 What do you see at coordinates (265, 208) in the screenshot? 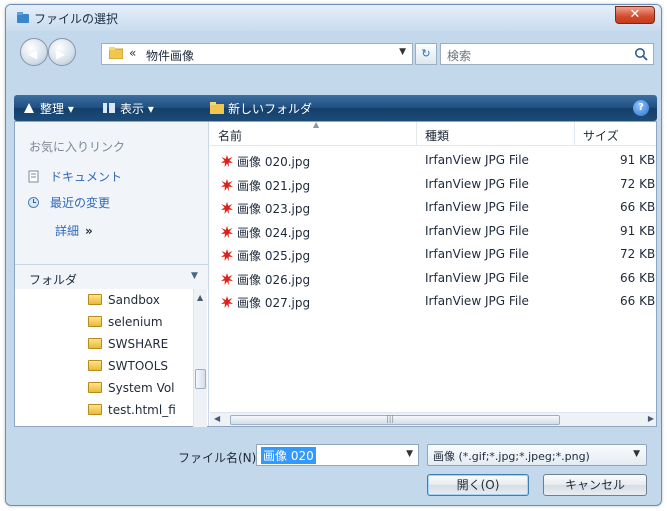
I see `file-name-cell: 画像 023.jpg` at bounding box center [265, 208].